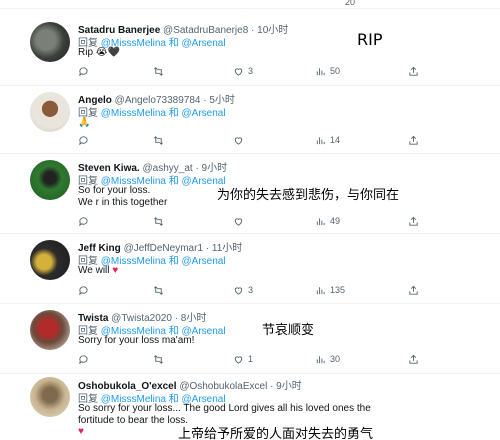  What do you see at coordinates (288, 330) in the screenshot?
I see `annotation-translation: 节哀顺变` at bounding box center [288, 330].